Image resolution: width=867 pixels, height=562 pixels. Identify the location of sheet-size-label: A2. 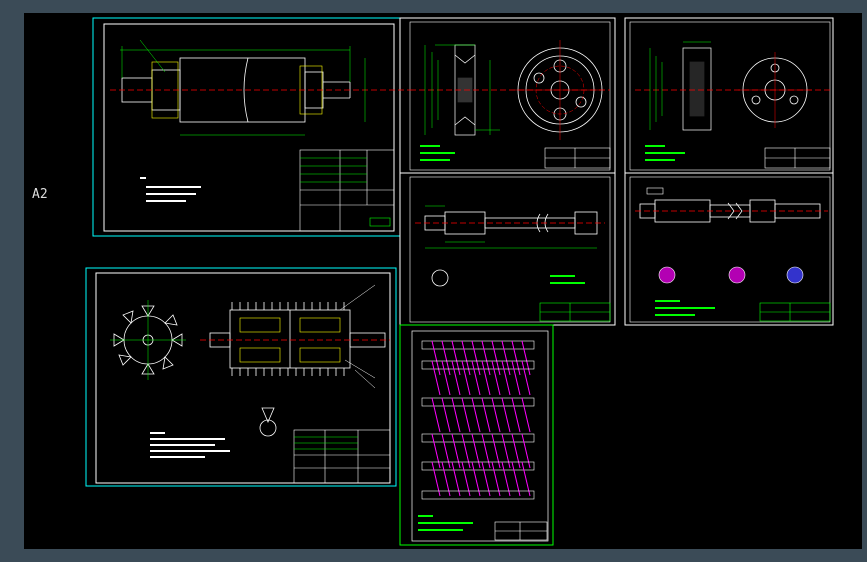
(40, 194).